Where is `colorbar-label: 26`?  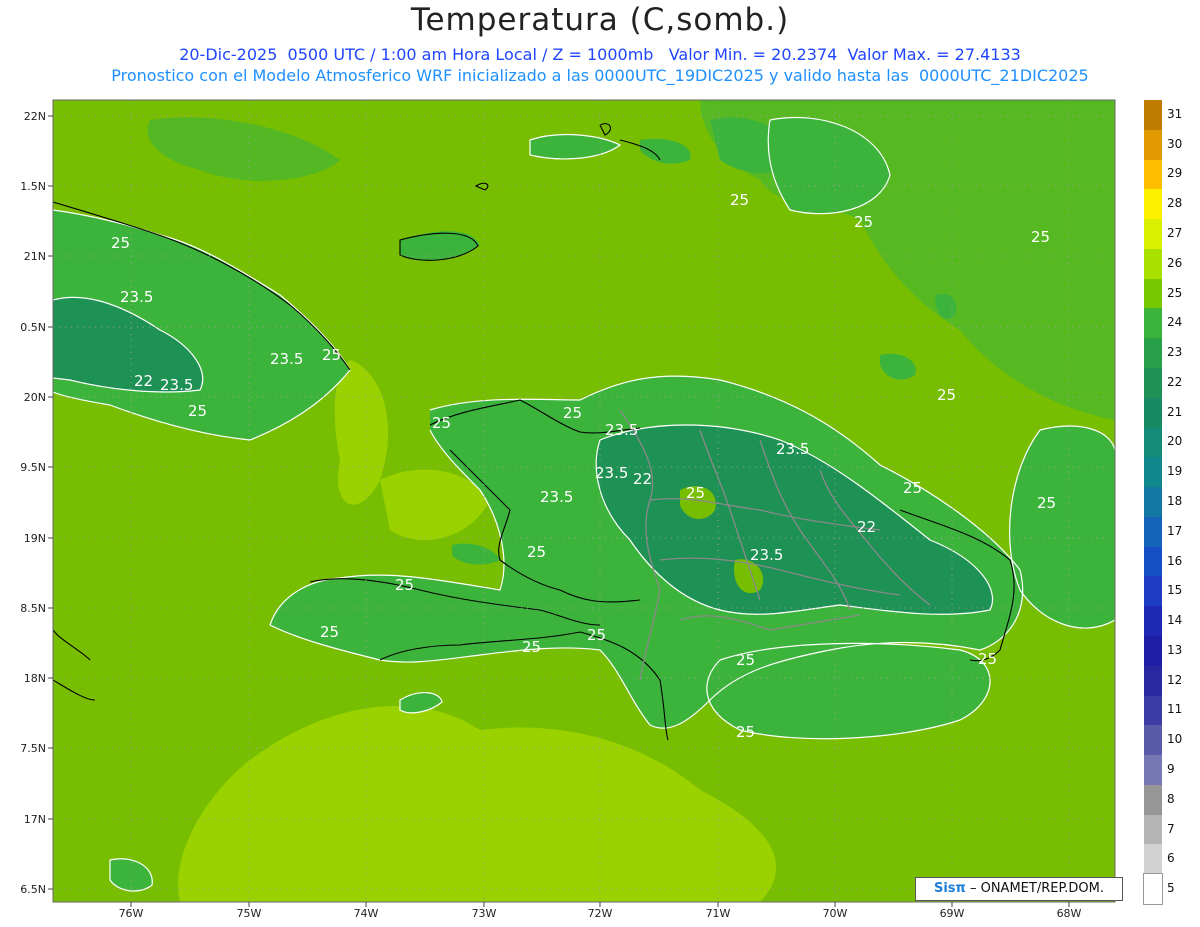 colorbar-label: 26 is located at coordinates (1175, 262).